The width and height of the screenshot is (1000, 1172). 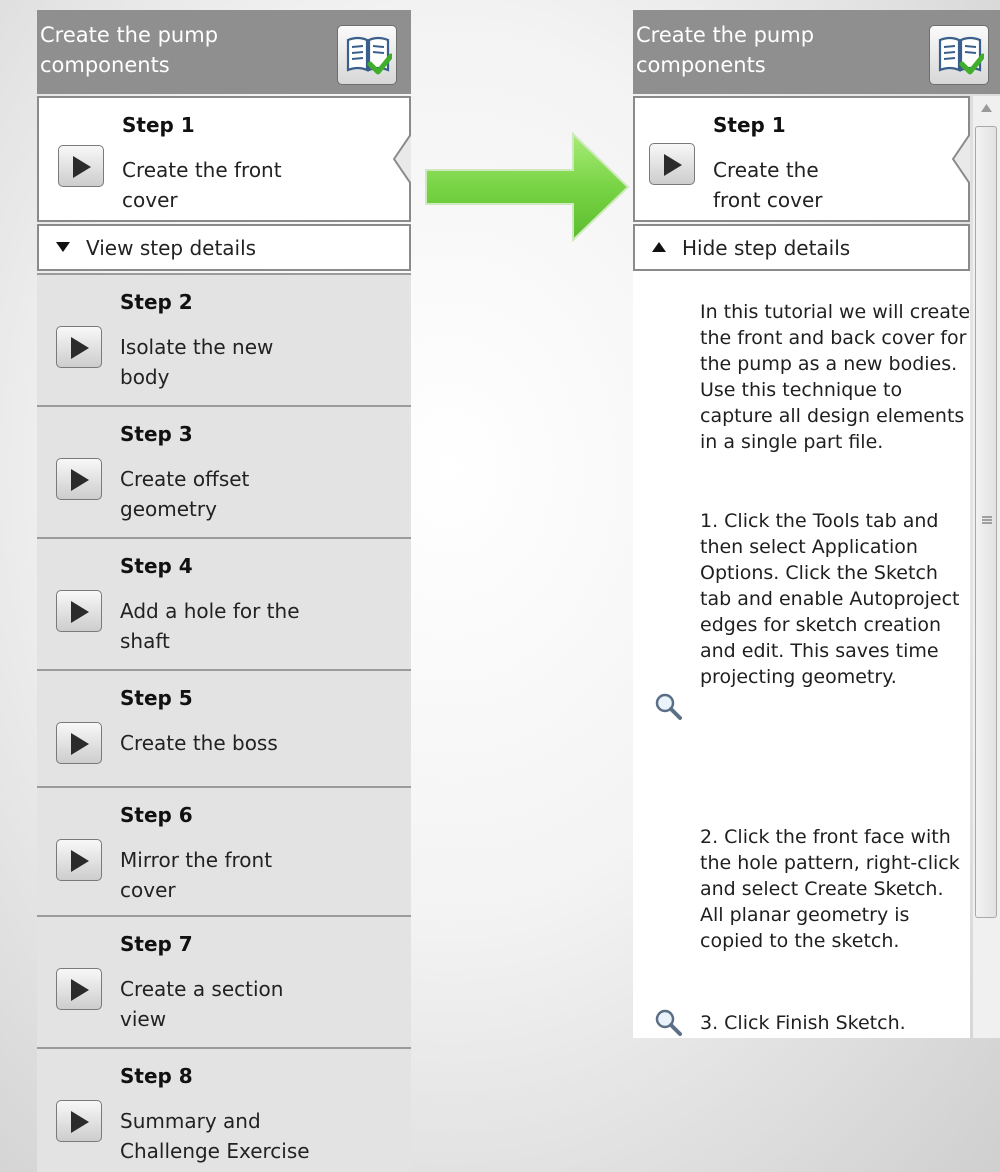 I want to click on step-number: Step 2, so click(x=156, y=302).